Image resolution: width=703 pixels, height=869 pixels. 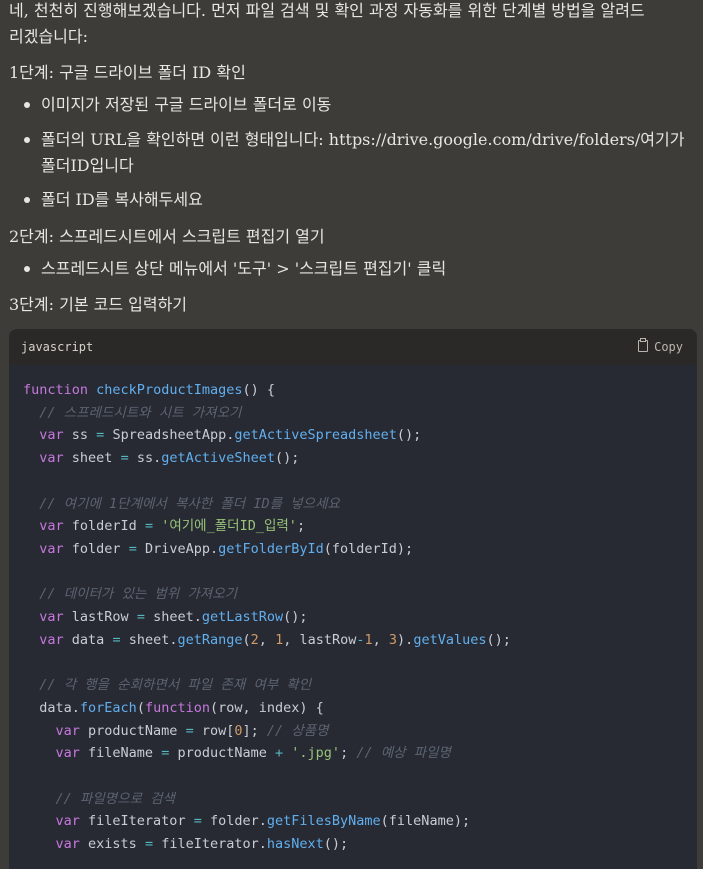 I want to click on code-line: var sheet = ss.getActiveSheet();, so click(x=169, y=458).